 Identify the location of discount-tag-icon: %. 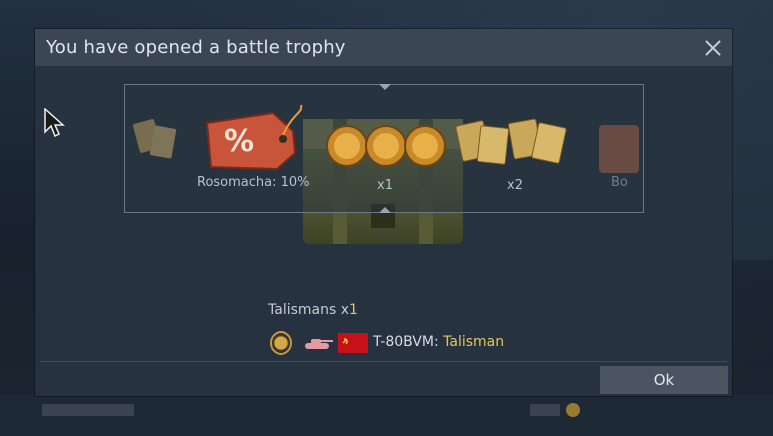
(254, 137).